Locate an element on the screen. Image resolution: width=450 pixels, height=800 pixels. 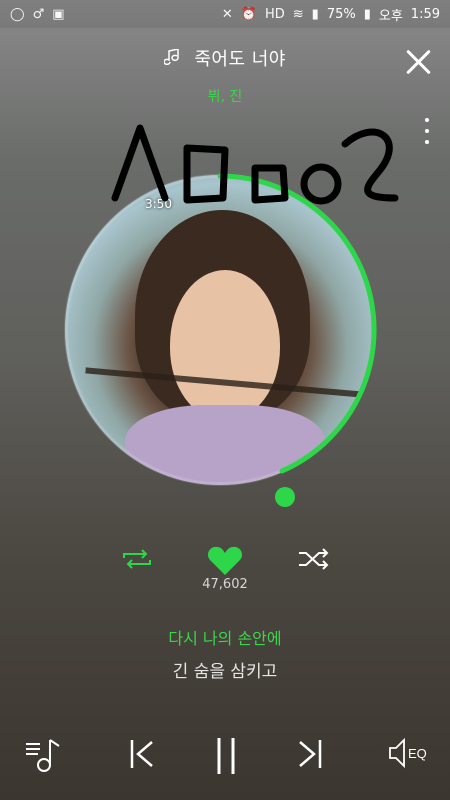
song-title: 죽어도 너야 is located at coordinates (240, 59).